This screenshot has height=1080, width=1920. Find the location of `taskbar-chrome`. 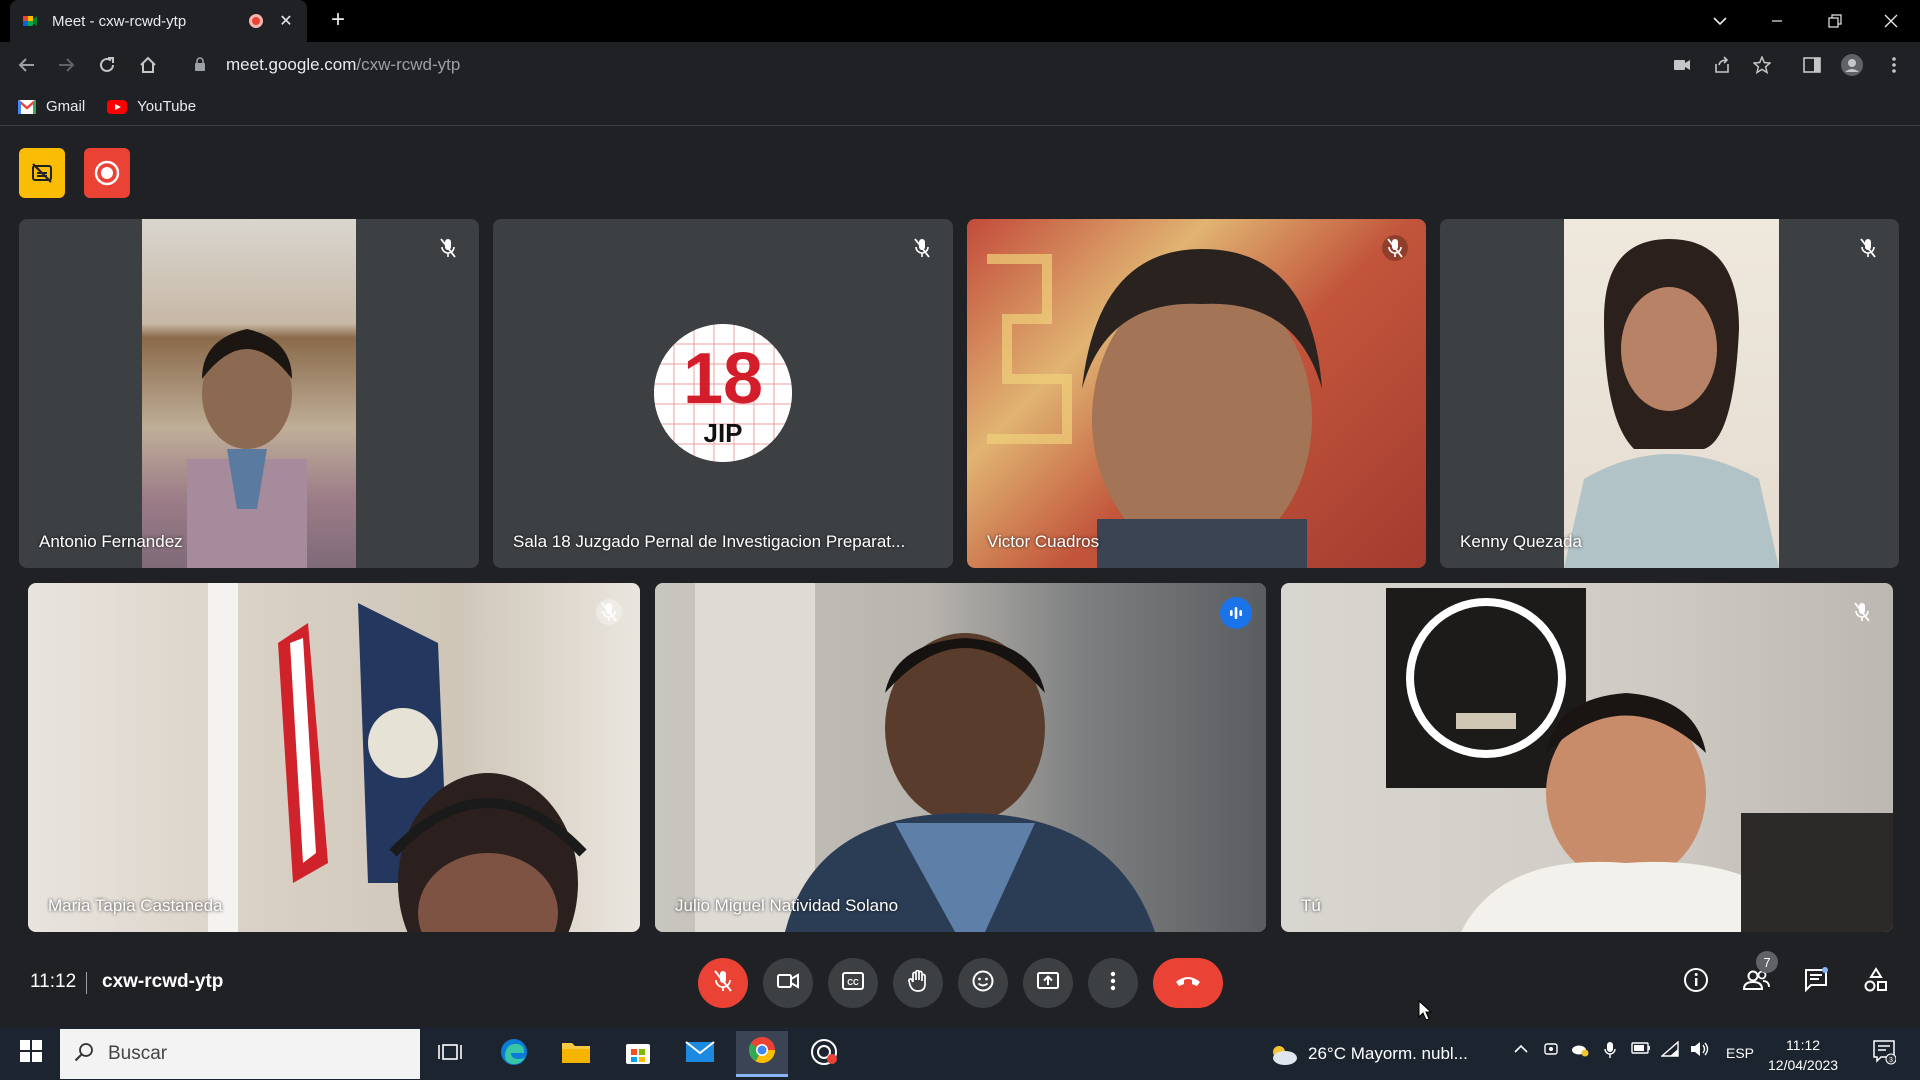

taskbar-chrome is located at coordinates (762, 1054).